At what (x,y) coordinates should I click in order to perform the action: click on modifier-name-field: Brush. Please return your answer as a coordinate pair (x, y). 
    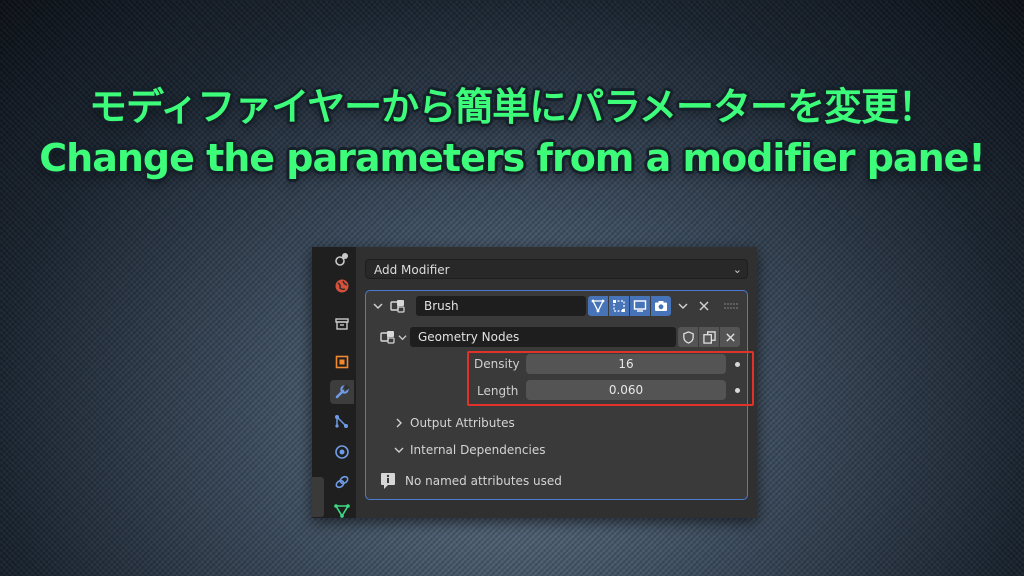
    Looking at the image, I should click on (501, 306).